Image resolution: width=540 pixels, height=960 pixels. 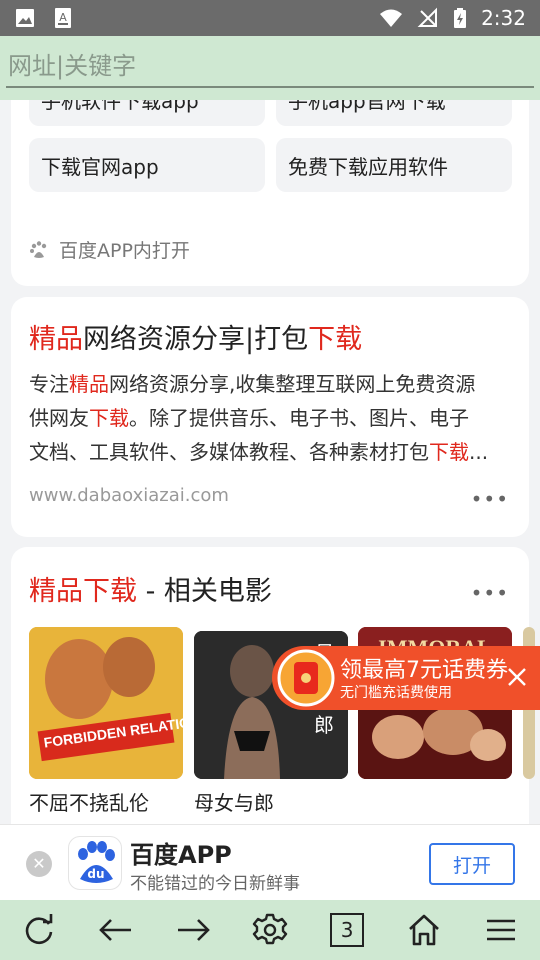 I want to click on banner-close-button: ✕, so click(x=39, y=864).